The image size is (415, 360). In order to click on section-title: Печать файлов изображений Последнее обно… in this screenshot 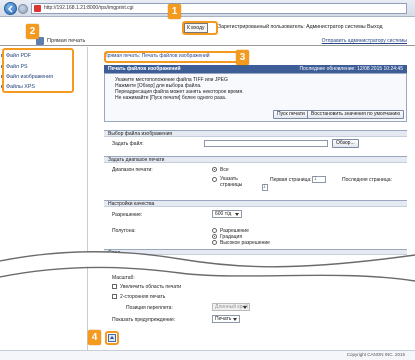, I will do `click(255, 69)`.